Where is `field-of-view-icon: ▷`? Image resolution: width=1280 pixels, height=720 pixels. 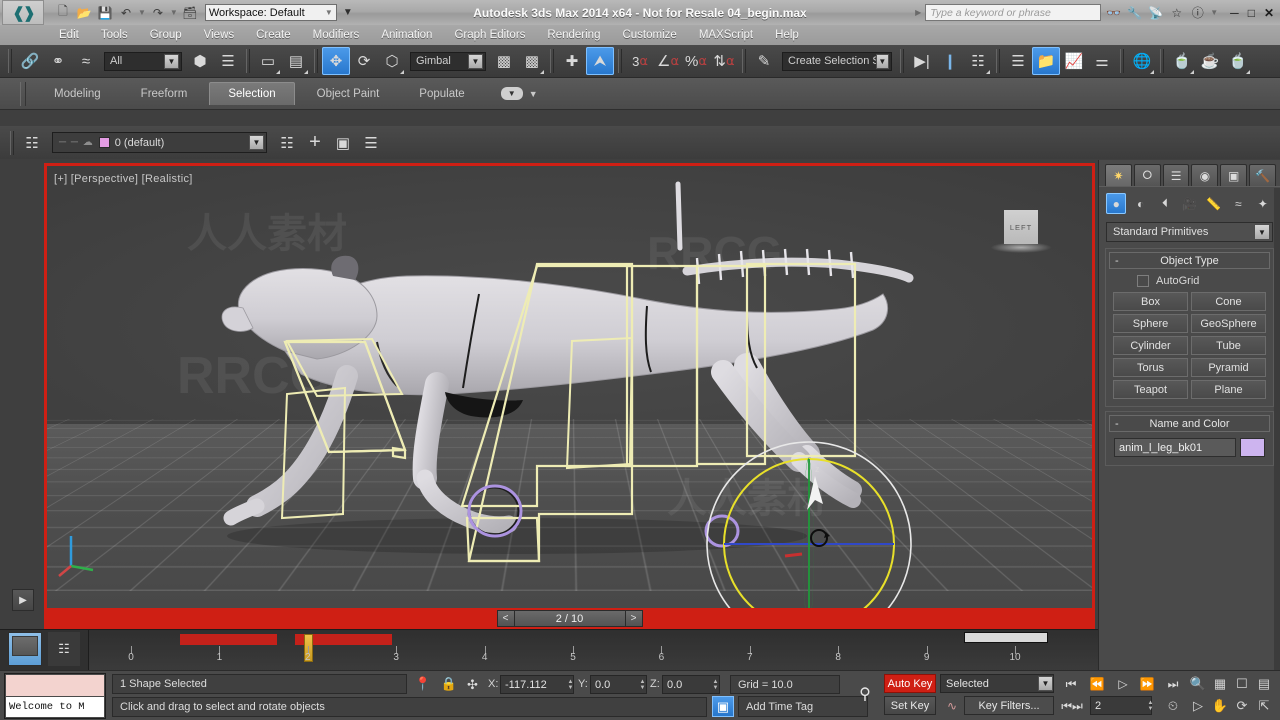
field-of-view-icon: ▷ is located at coordinates (1198, 706).